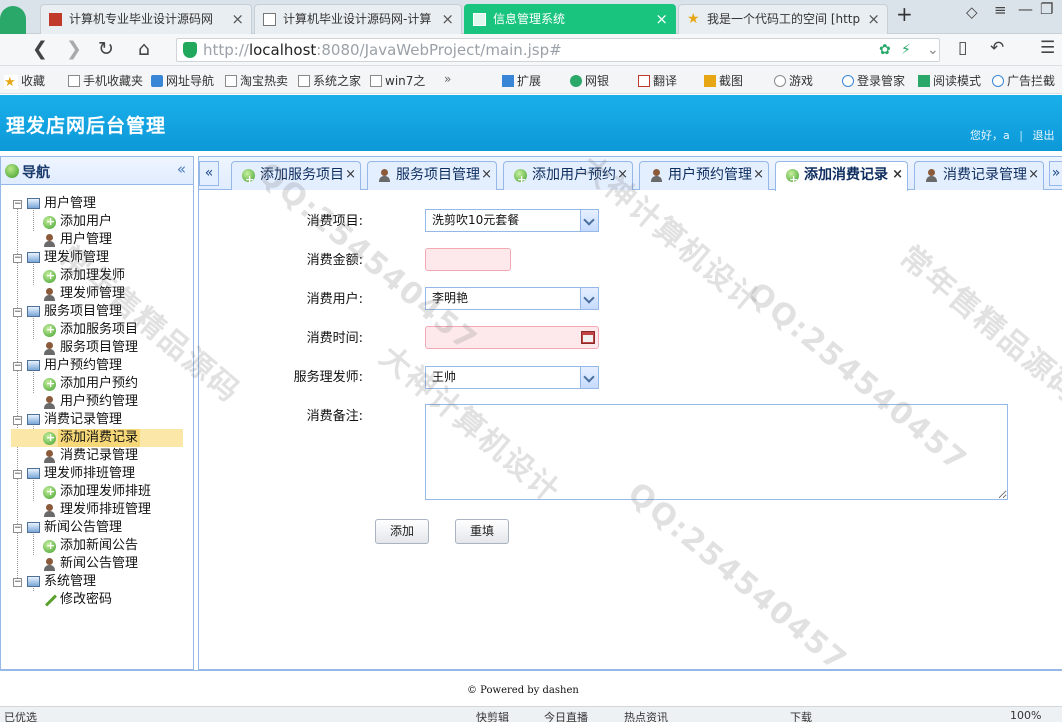 Image resolution: width=1062 pixels, height=722 pixels. I want to click on nav-item-news-manage: 新闻公告管理, so click(97, 564).